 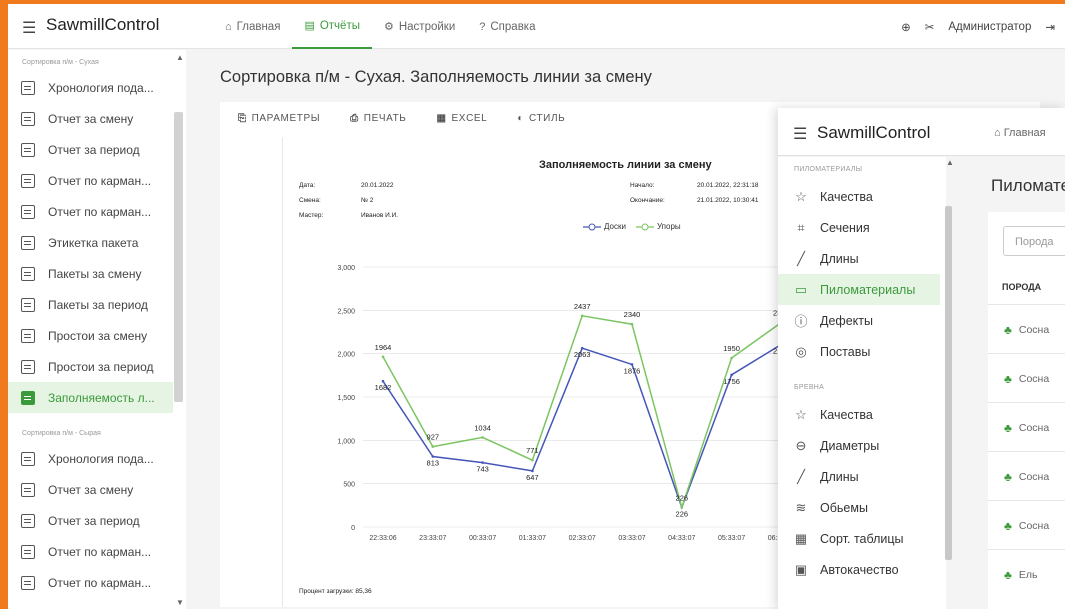 What do you see at coordinates (332, 26) in the screenshot?
I see `nav-reports: ▤ Отчёты` at bounding box center [332, 26].